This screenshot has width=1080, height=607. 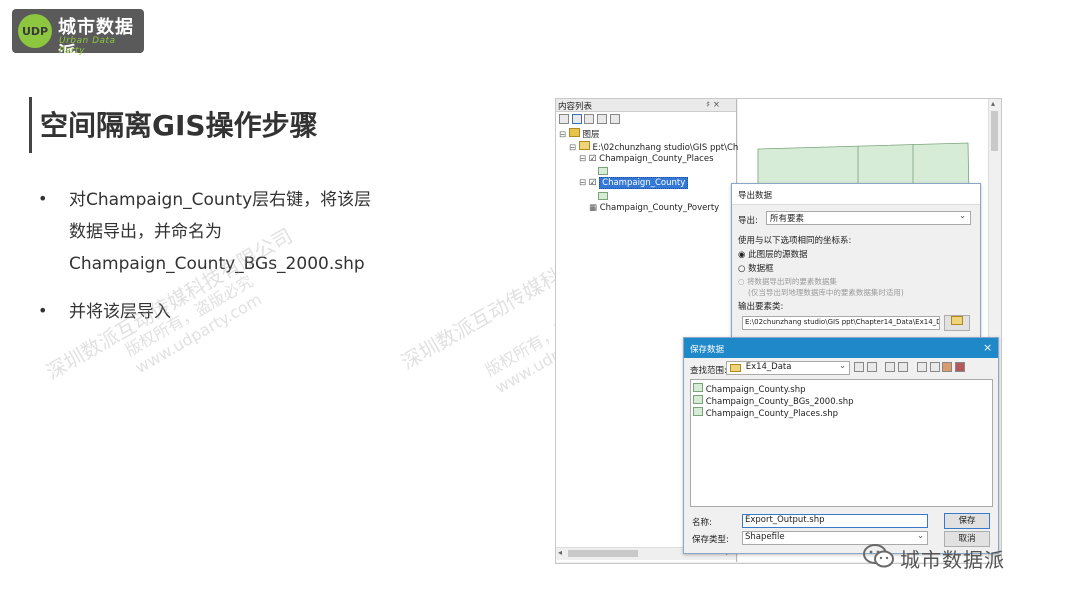 What do you see at coordinates (821, 287) in the screenshot?
I see `radio-dataset-option: ○ 将数据导出到的要素数据集 (仅当导出到地理数据库中的要素数据集时适用)` at bounding box center [821, 287].